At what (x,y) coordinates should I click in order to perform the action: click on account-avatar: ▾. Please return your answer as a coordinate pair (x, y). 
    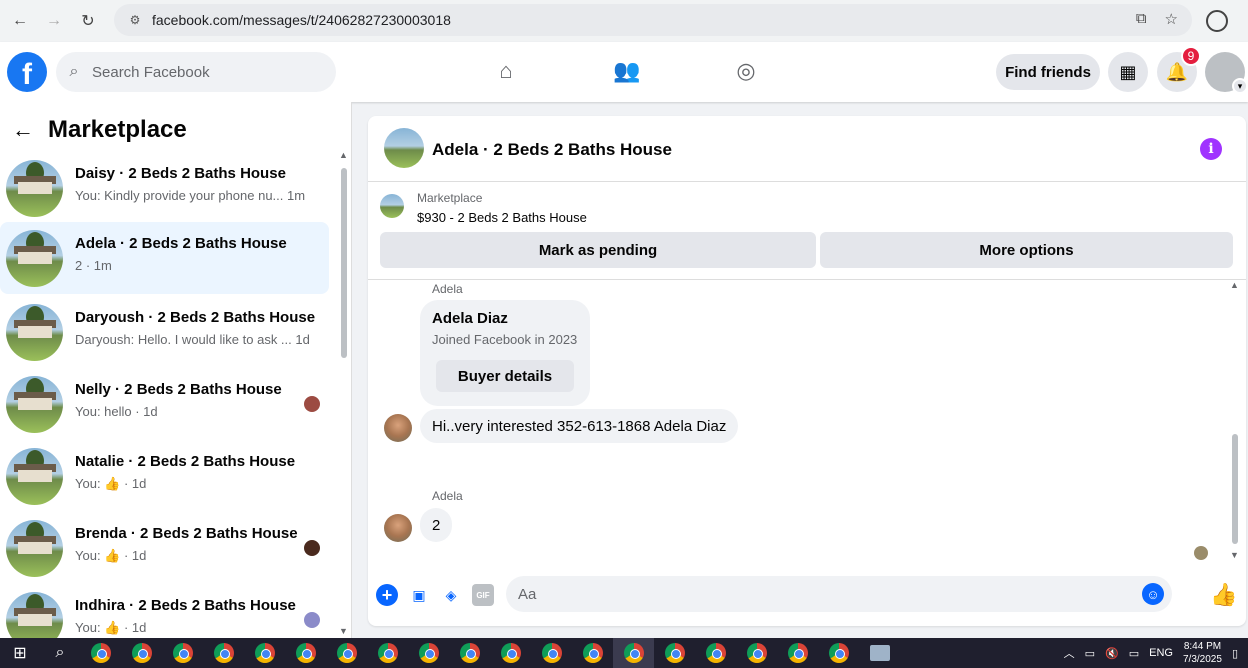
    Looking at the image, I should click on (1226, 73).